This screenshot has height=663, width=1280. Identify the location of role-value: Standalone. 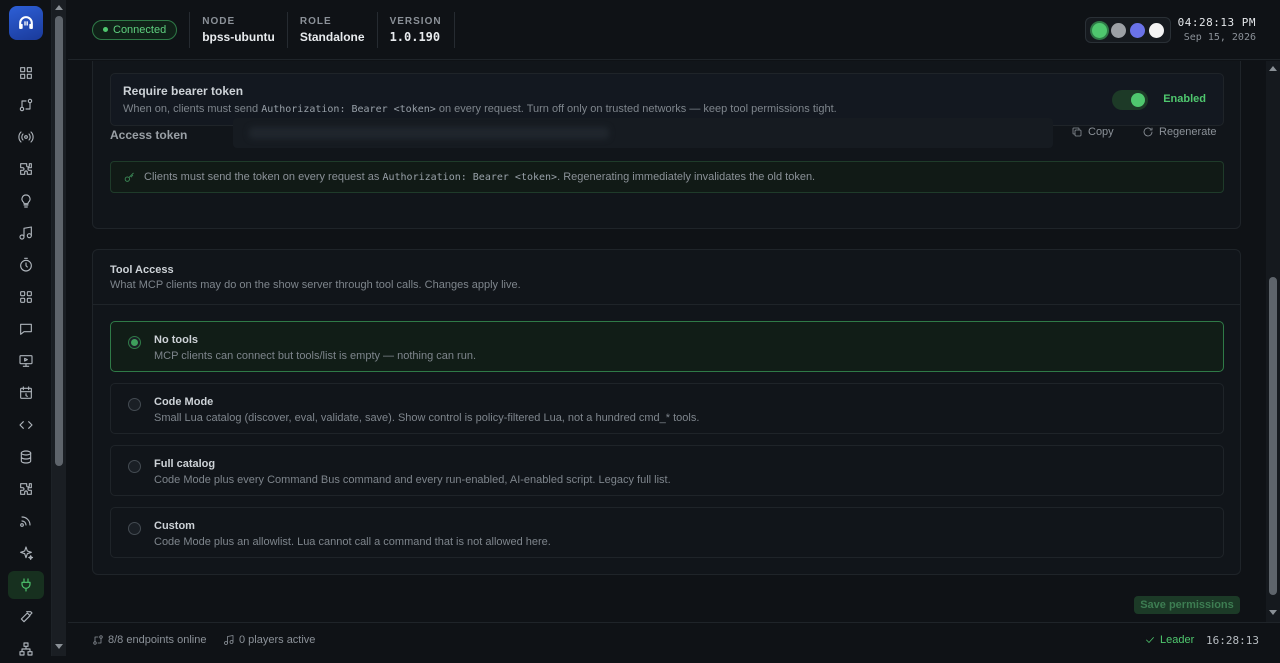
(332, 36).